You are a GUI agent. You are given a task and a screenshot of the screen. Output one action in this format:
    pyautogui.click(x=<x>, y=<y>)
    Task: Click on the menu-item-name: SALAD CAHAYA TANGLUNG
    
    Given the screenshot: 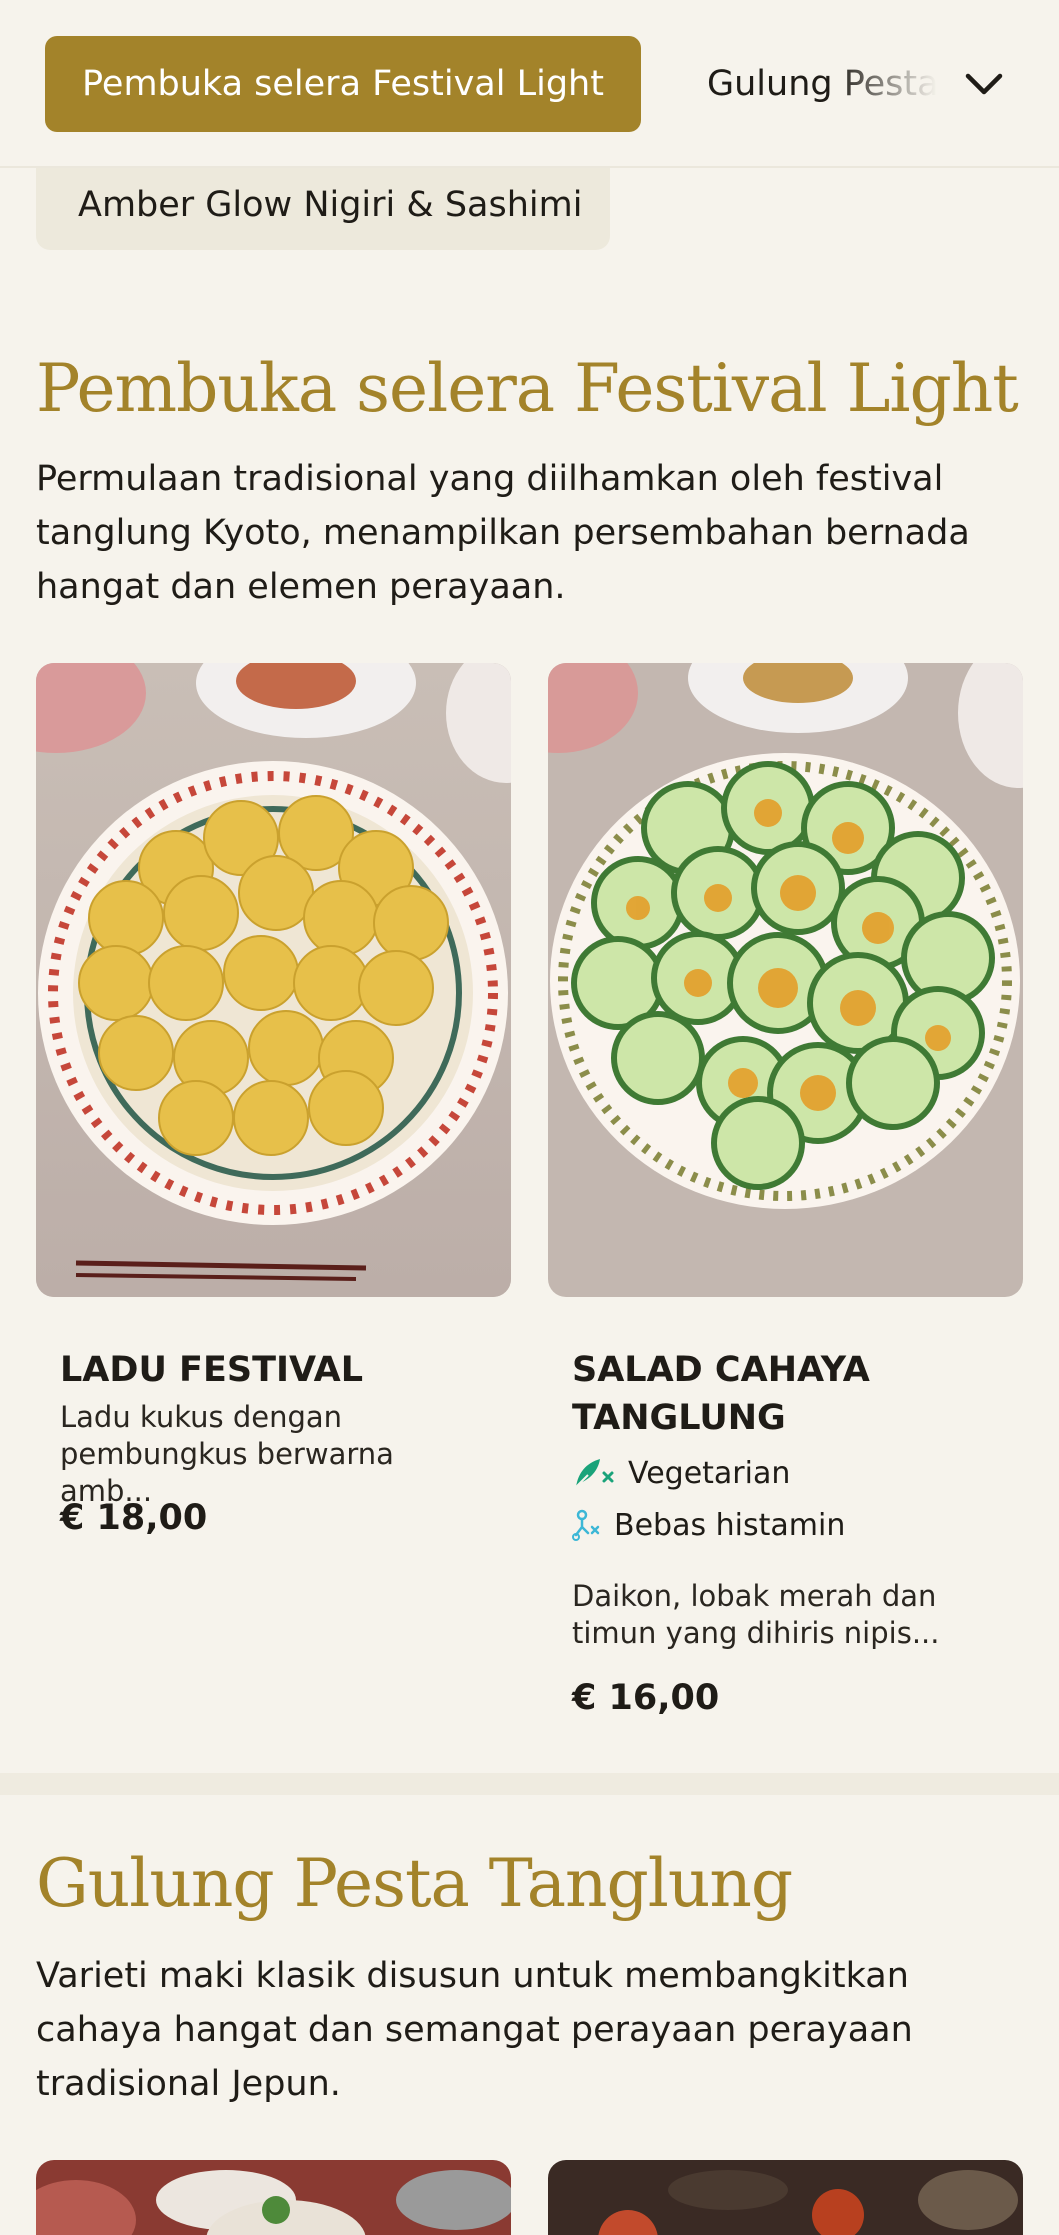 What is the action you would take?
    pyautogui.click(x=787, y=1394)
    